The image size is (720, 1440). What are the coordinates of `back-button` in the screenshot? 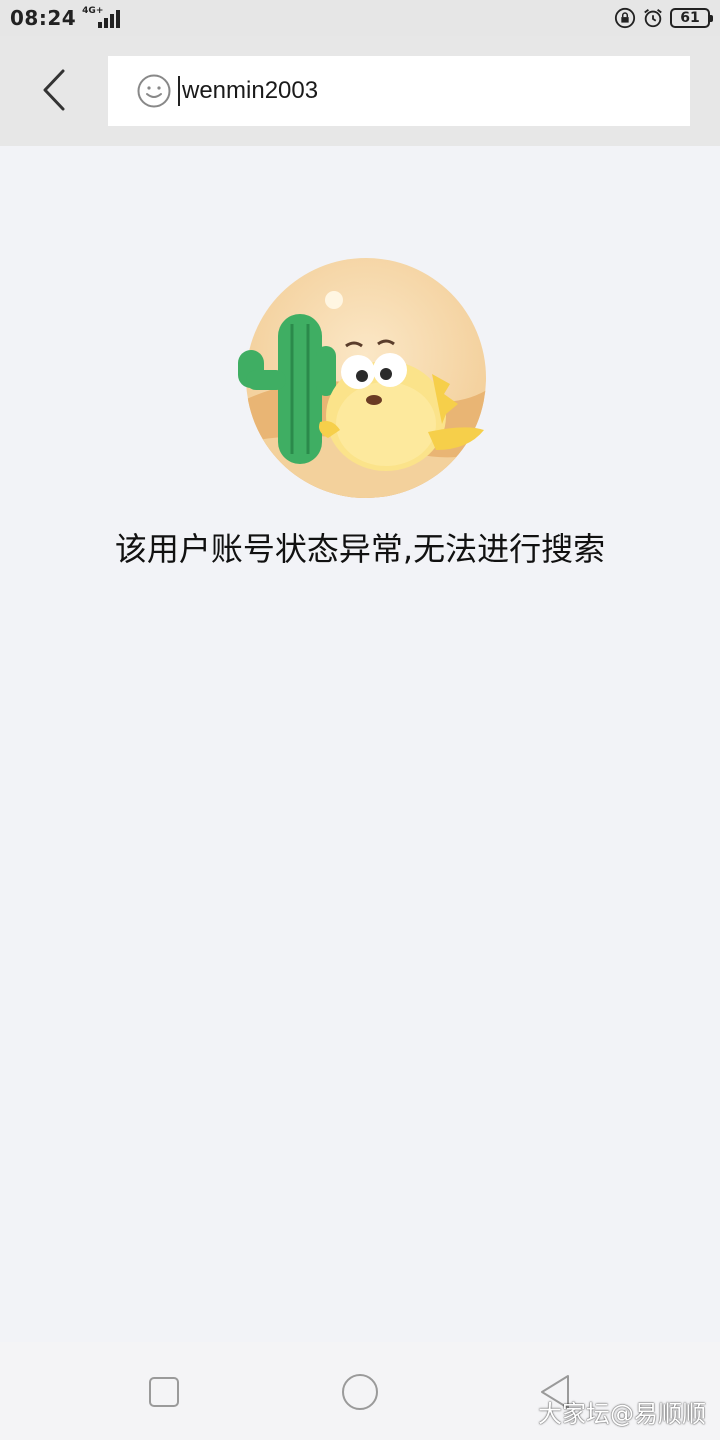 It's located at (54, 90).